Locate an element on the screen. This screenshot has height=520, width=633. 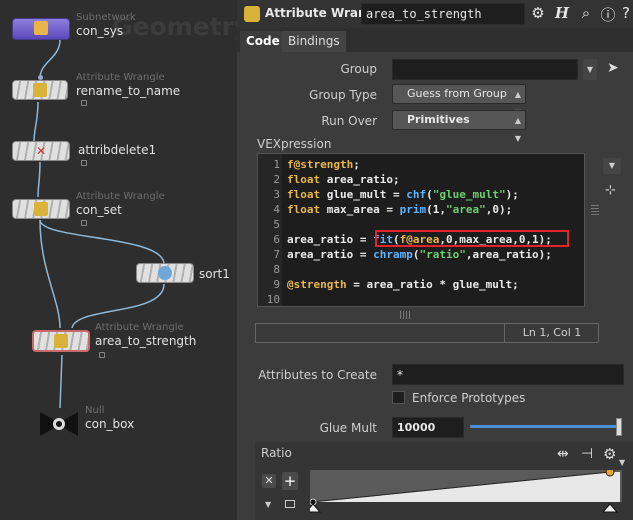
node-name-label: attribdelete1 is located at coordinates (117, 150).